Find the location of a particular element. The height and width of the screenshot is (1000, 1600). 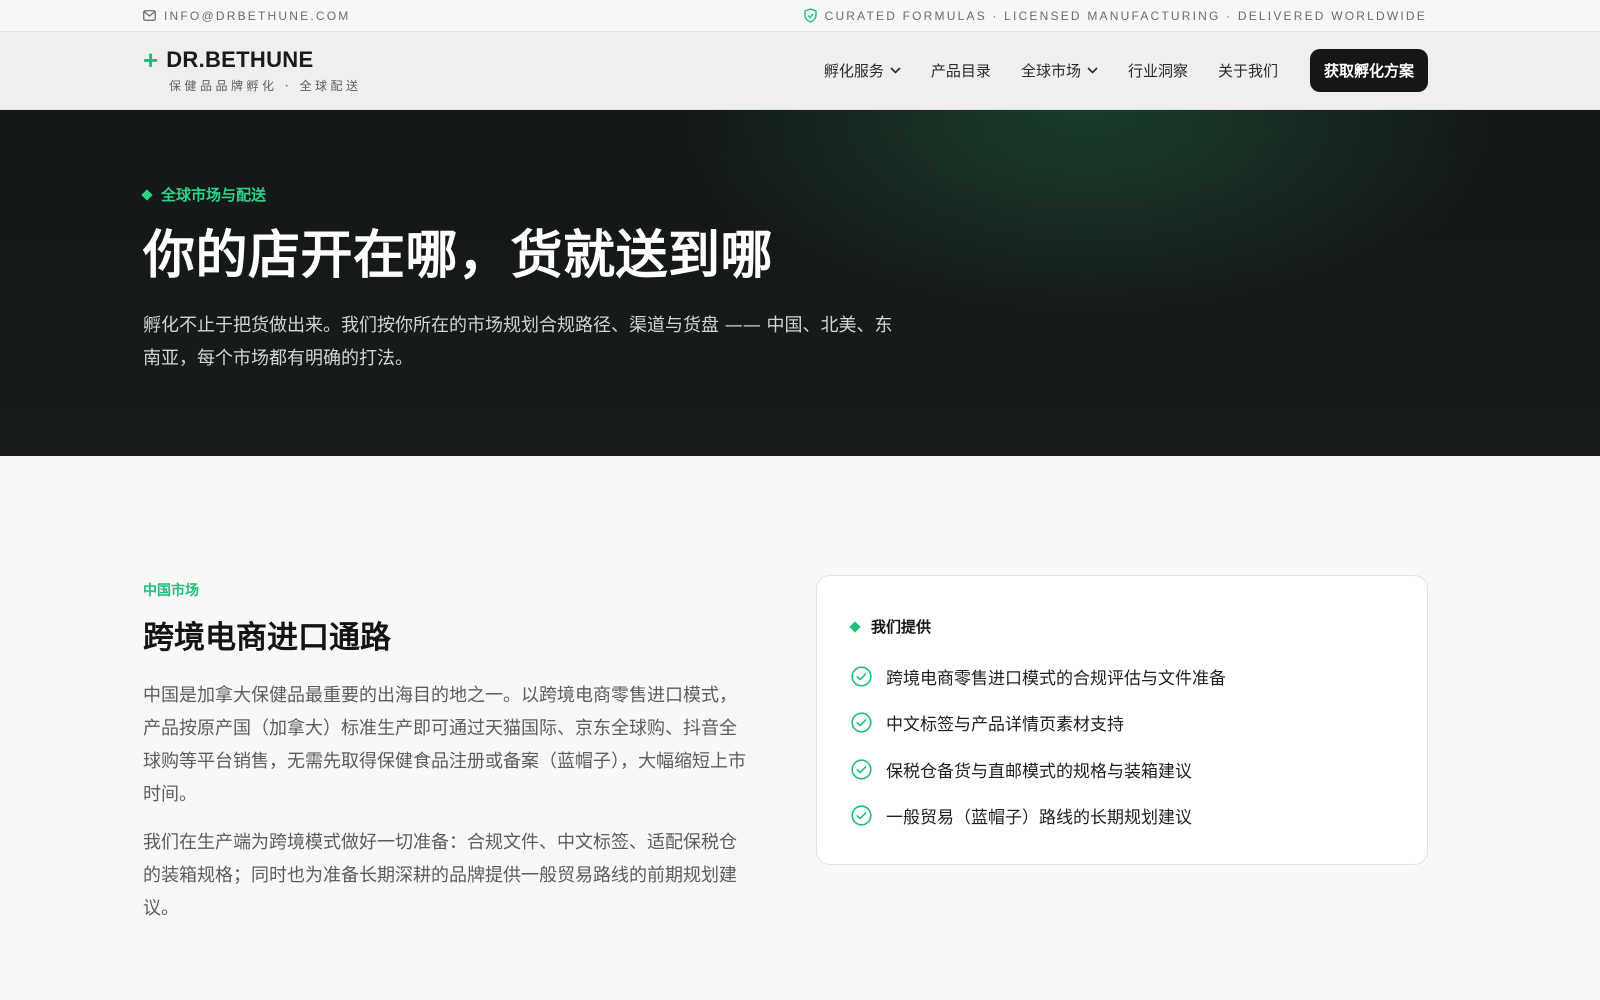

hero-title: 你的店开在哪，货就送到哪 is located at coordinates (458, 256).